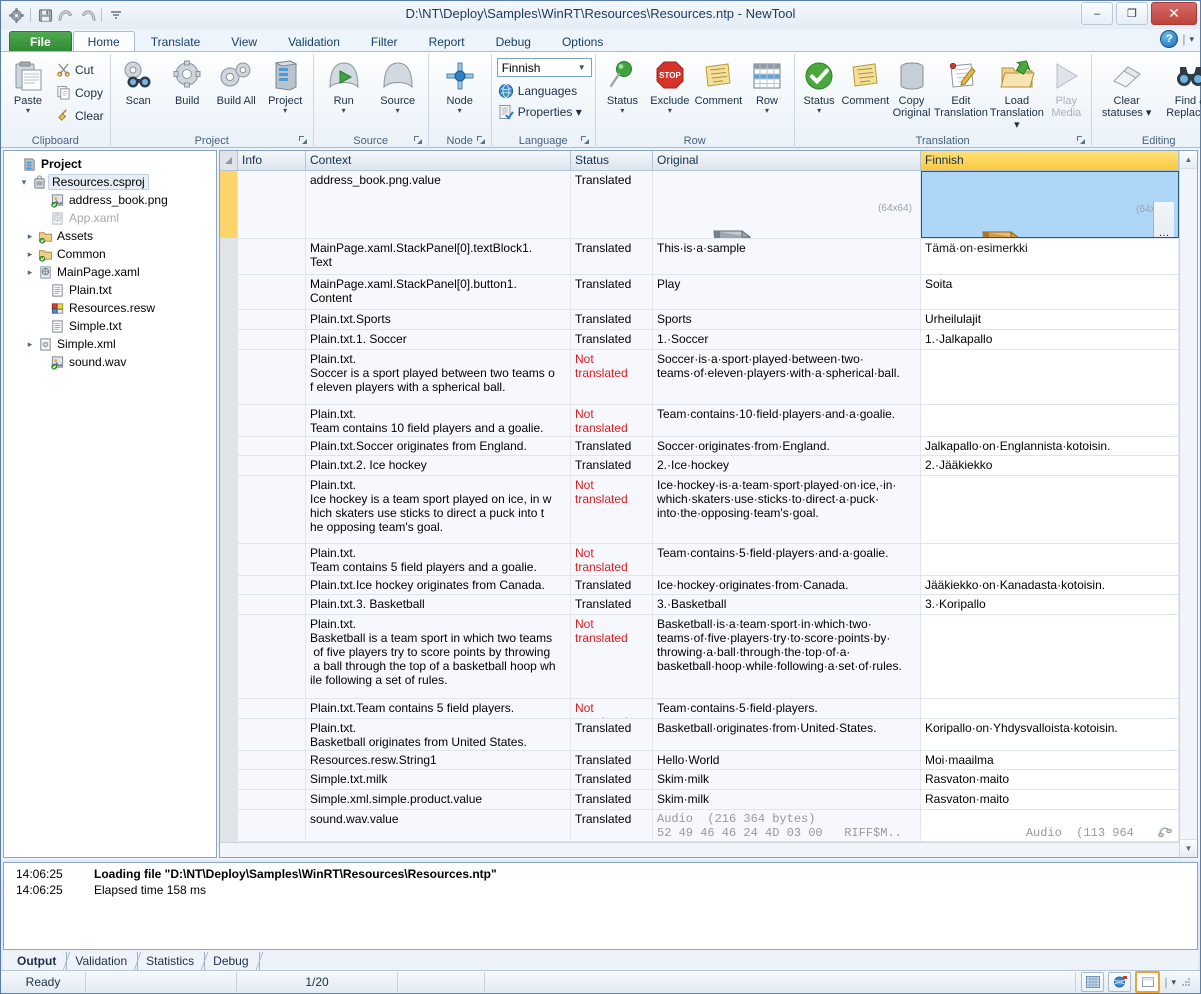 The image size is (1201, 994). What do you see at coordinates (438, 204) in the screenshot?
I see `cell-context: address_book.png.value` at bounding box center [438, 204].